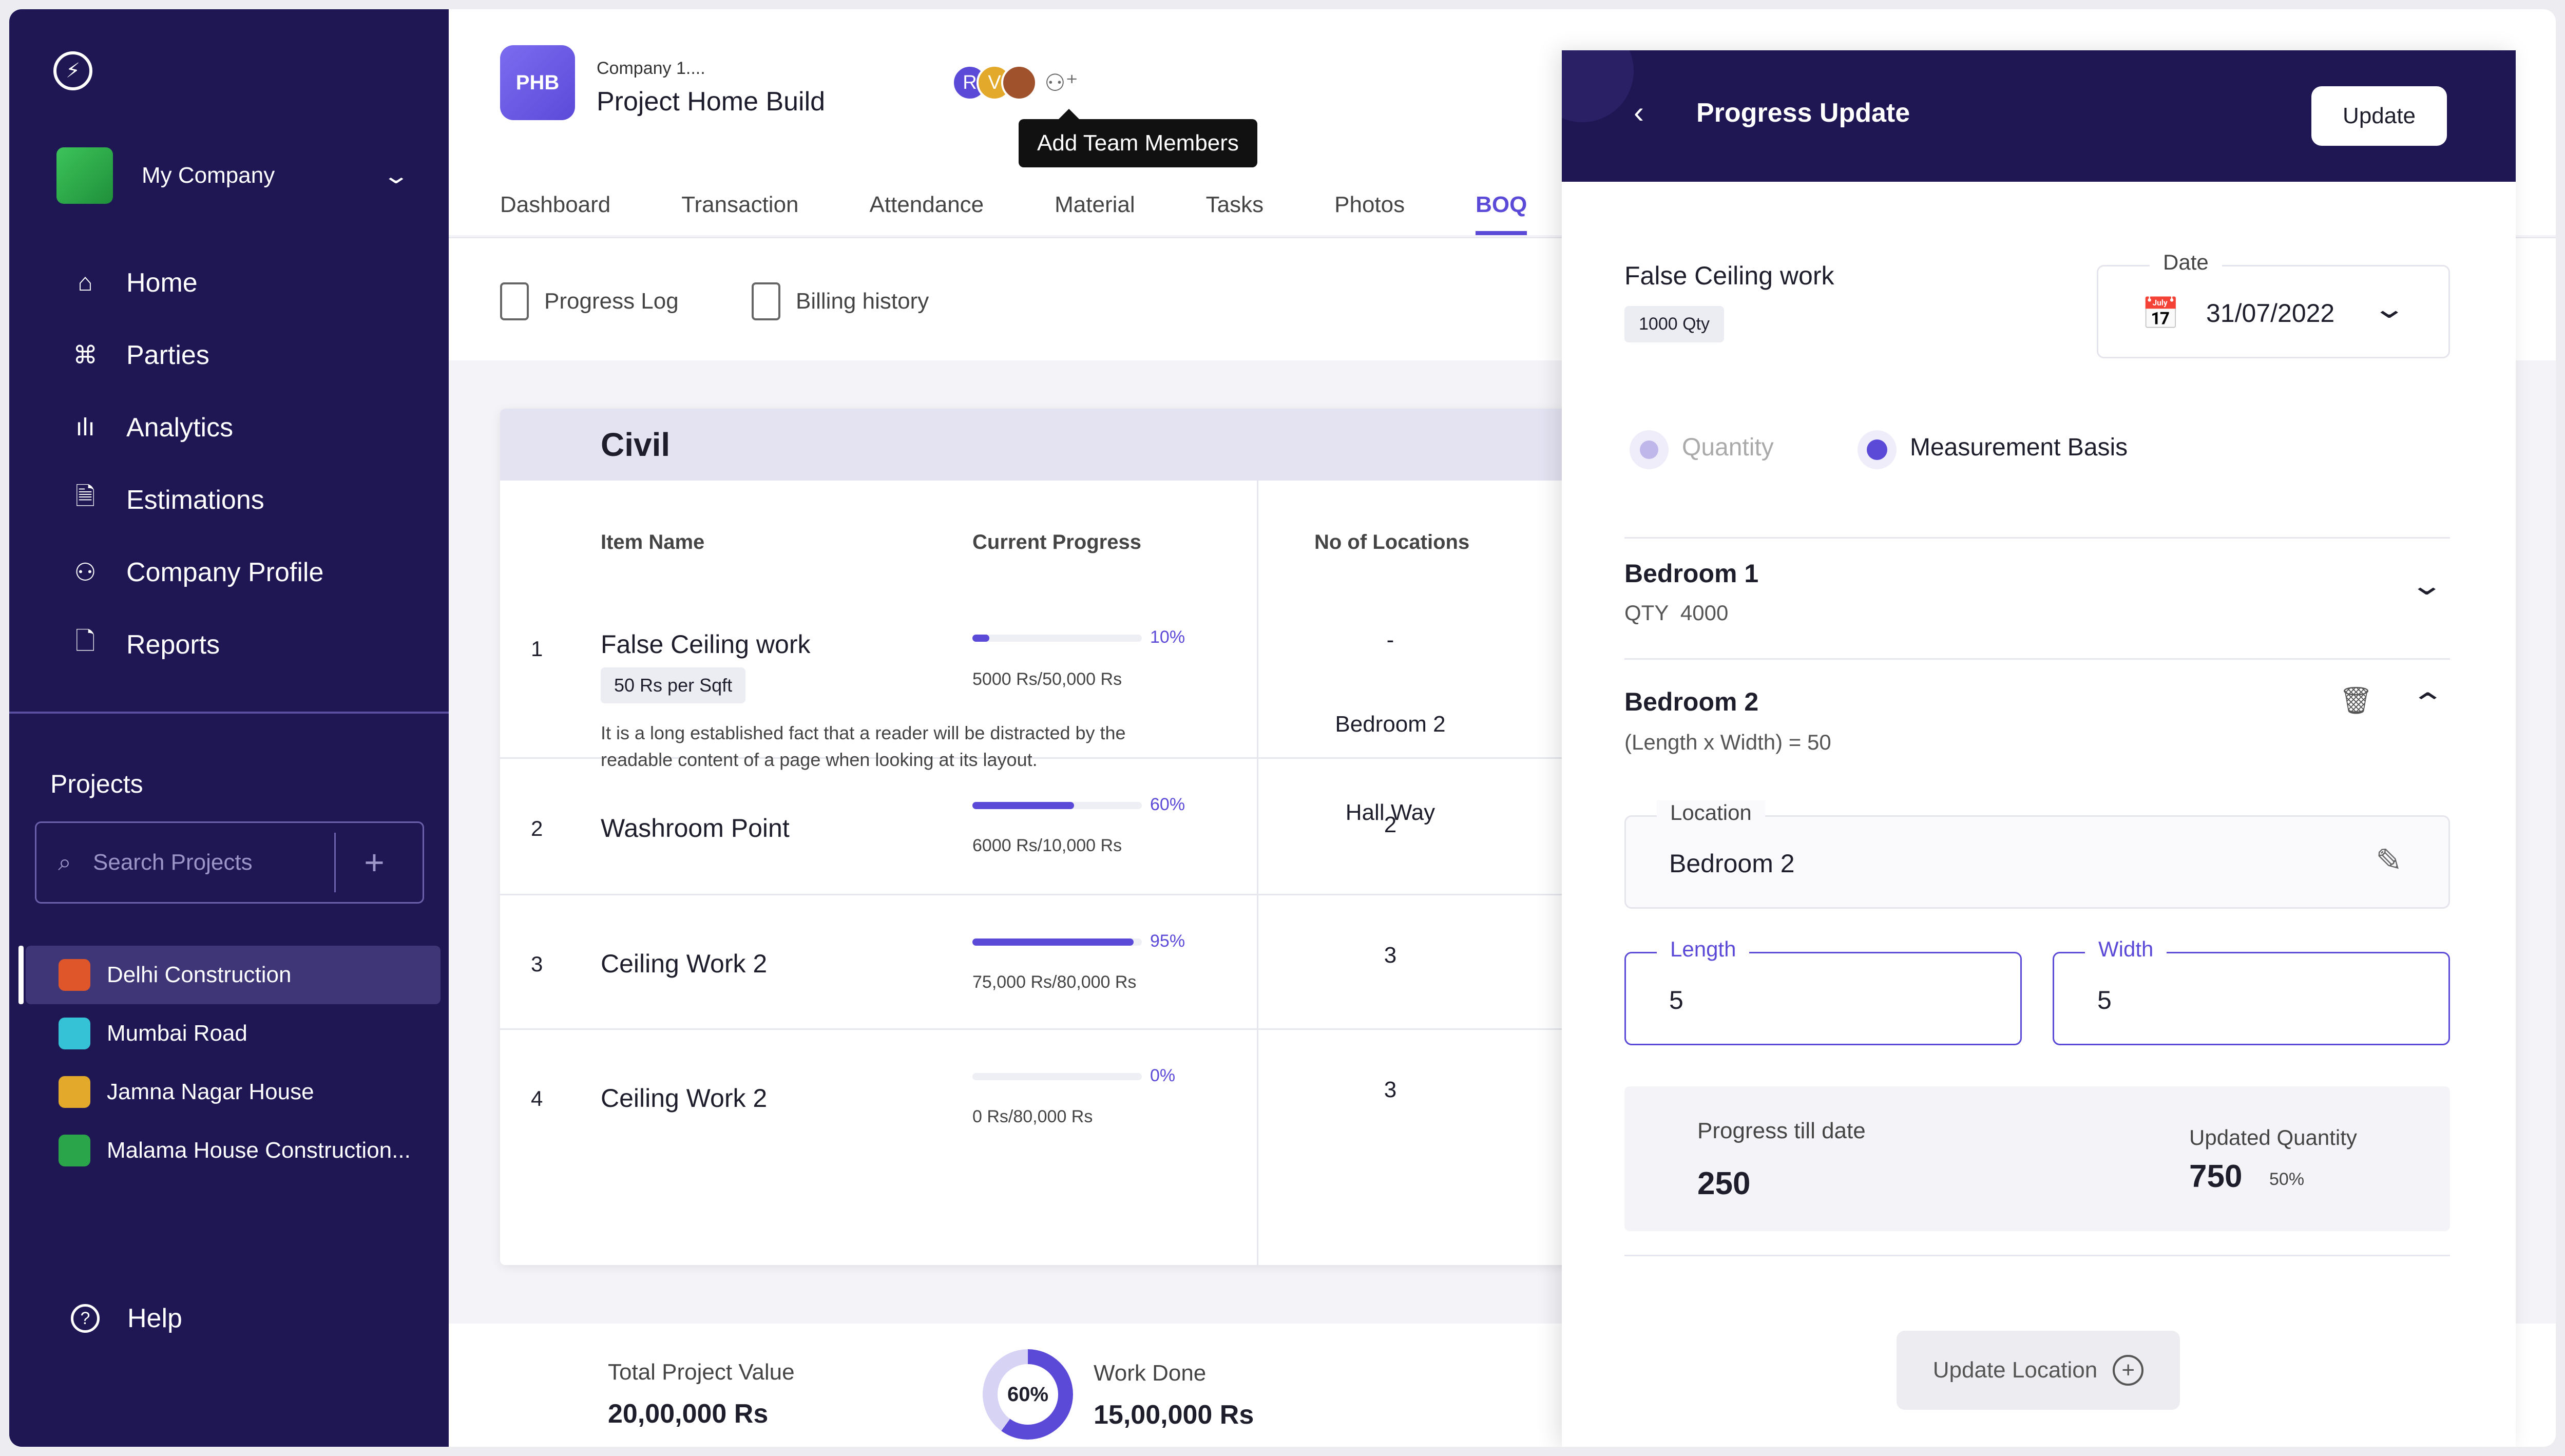 The width and height of the screenshot is (2565, 1456). What do you see at coordinates (2037, 854) in the screenshot?
I see `location-field: Location Bedroom 2 ✎` at bounding box center [2037, 854].